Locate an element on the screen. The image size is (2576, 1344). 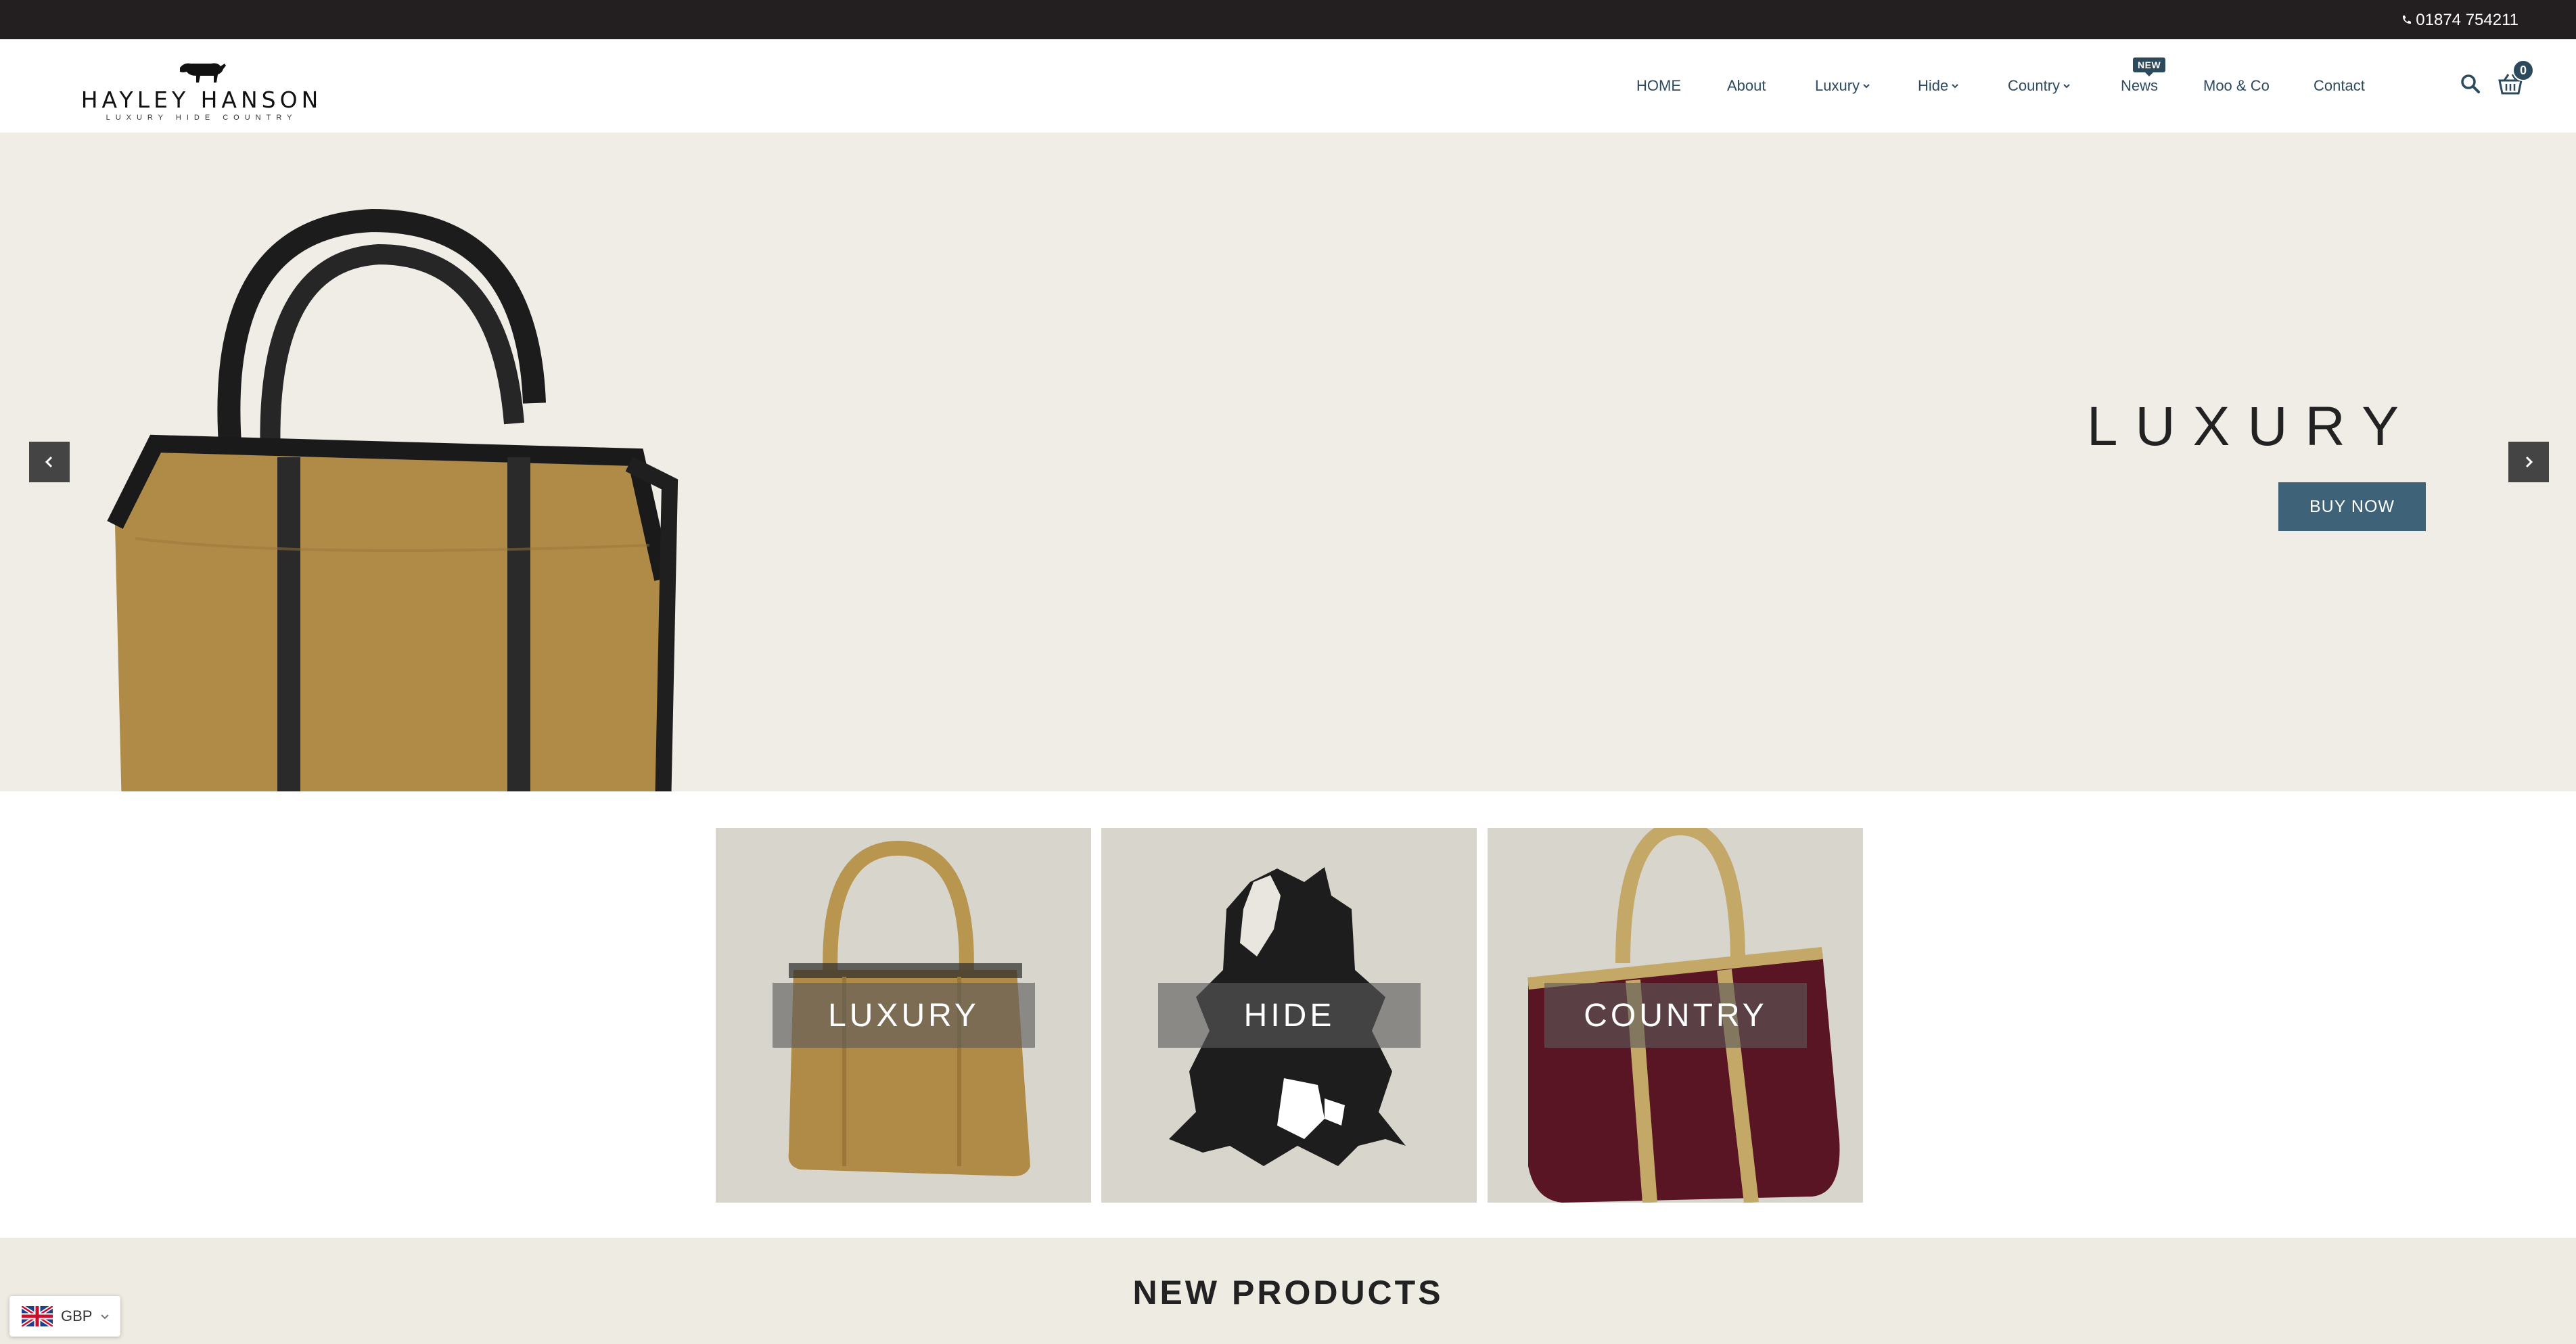
nav-item-about: About is located at coordinates (1746, 86).